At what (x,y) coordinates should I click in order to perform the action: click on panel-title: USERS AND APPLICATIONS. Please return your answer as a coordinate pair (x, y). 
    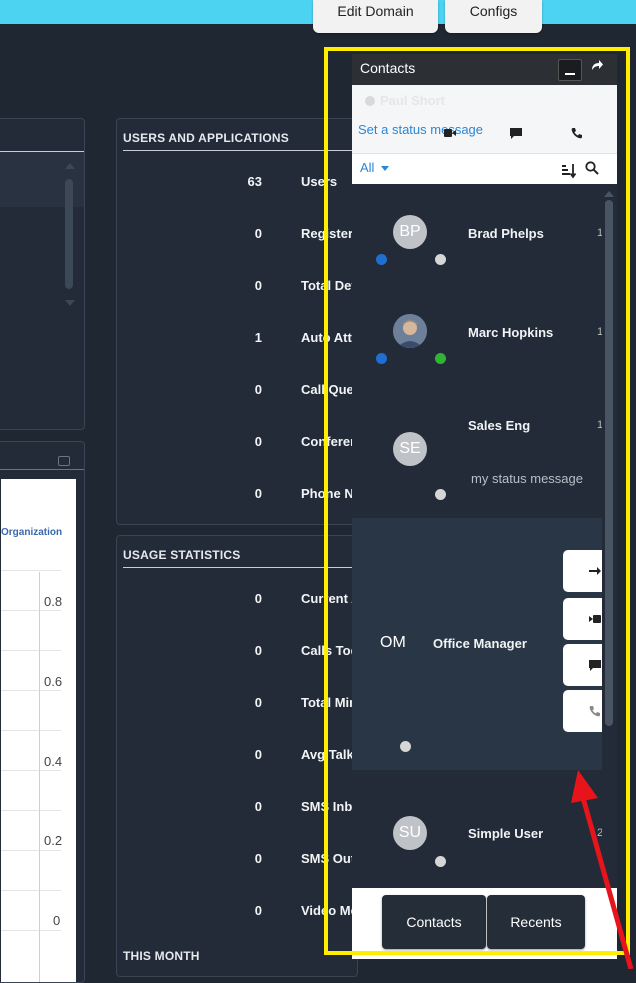
    Looking at the image, I should click on (206, 138).